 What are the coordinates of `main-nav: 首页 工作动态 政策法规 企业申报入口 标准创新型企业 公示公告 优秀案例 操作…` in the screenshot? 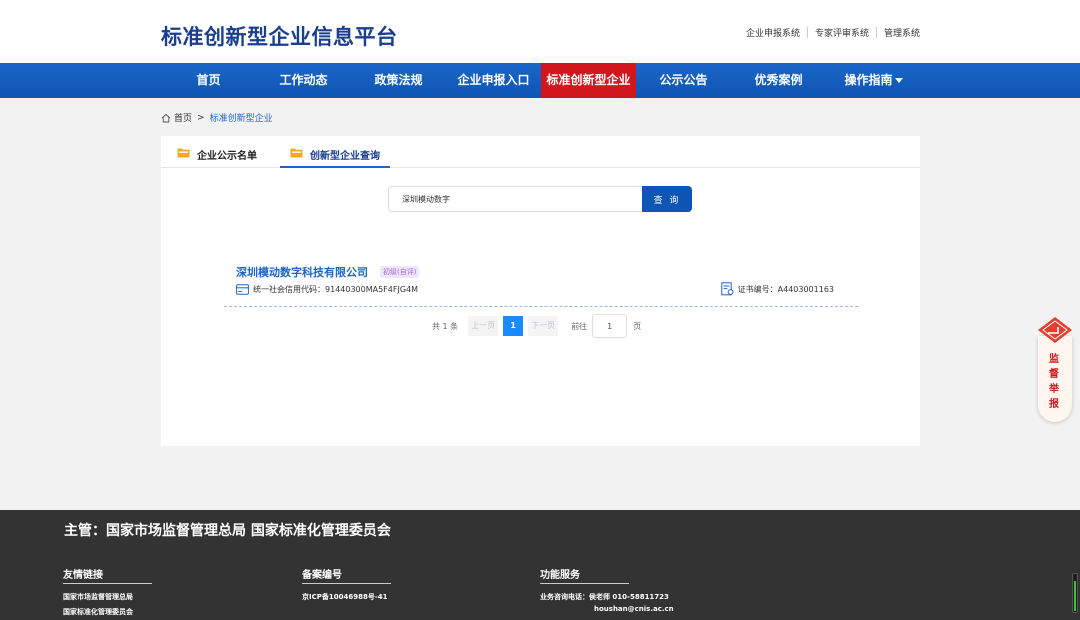 It's located at (540, 80).